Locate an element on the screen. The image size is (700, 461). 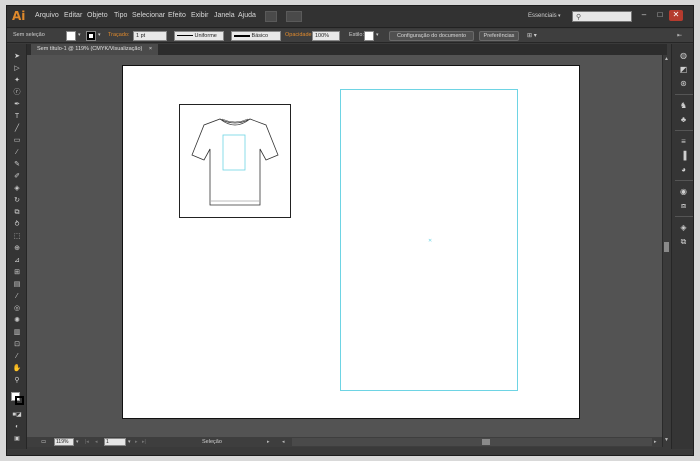
scroll-left-icon: ◂ is located at coordinates (283, 442).